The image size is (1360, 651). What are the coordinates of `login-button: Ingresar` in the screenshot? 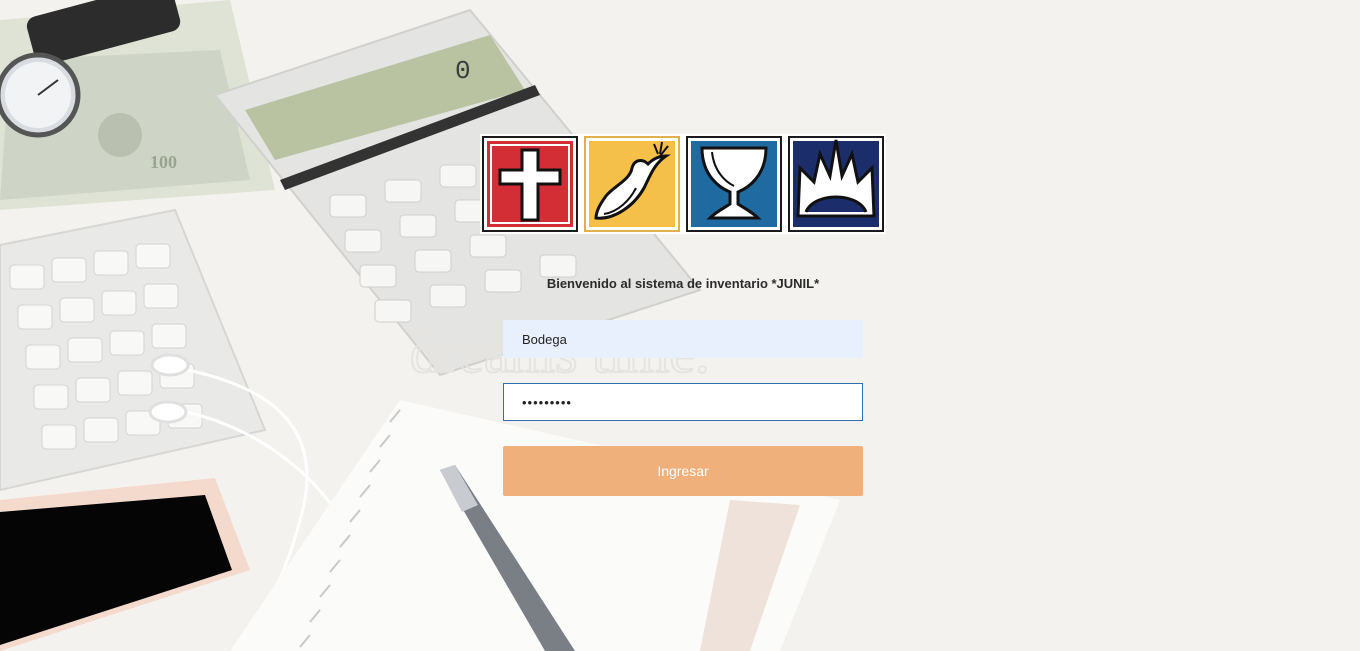 It's located at (683, 471).